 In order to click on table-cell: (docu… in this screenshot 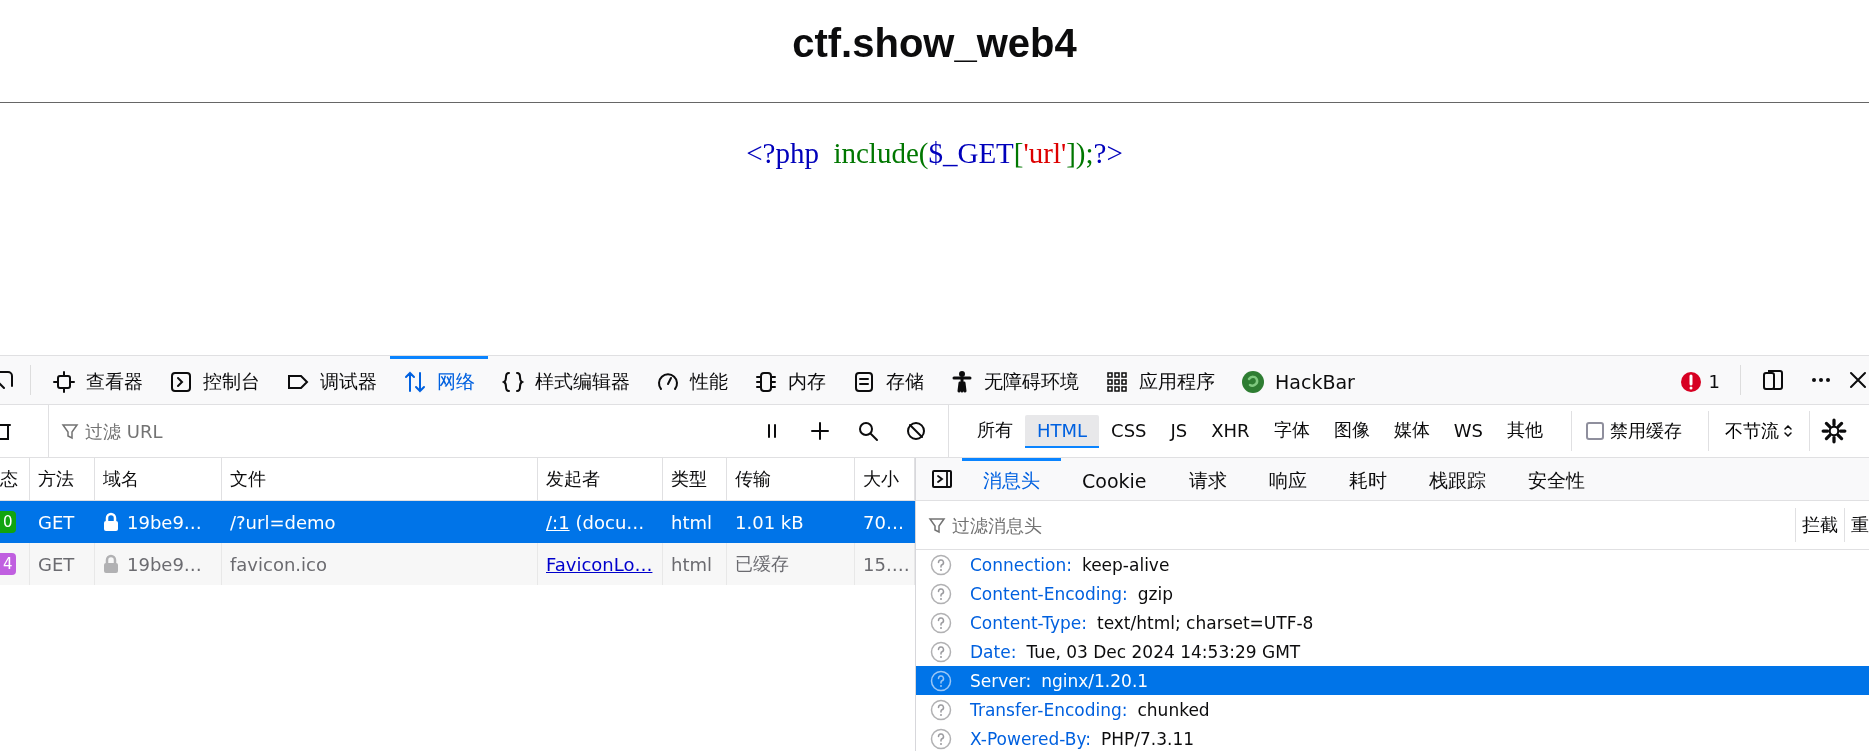, I will do `click(610, 522)`.